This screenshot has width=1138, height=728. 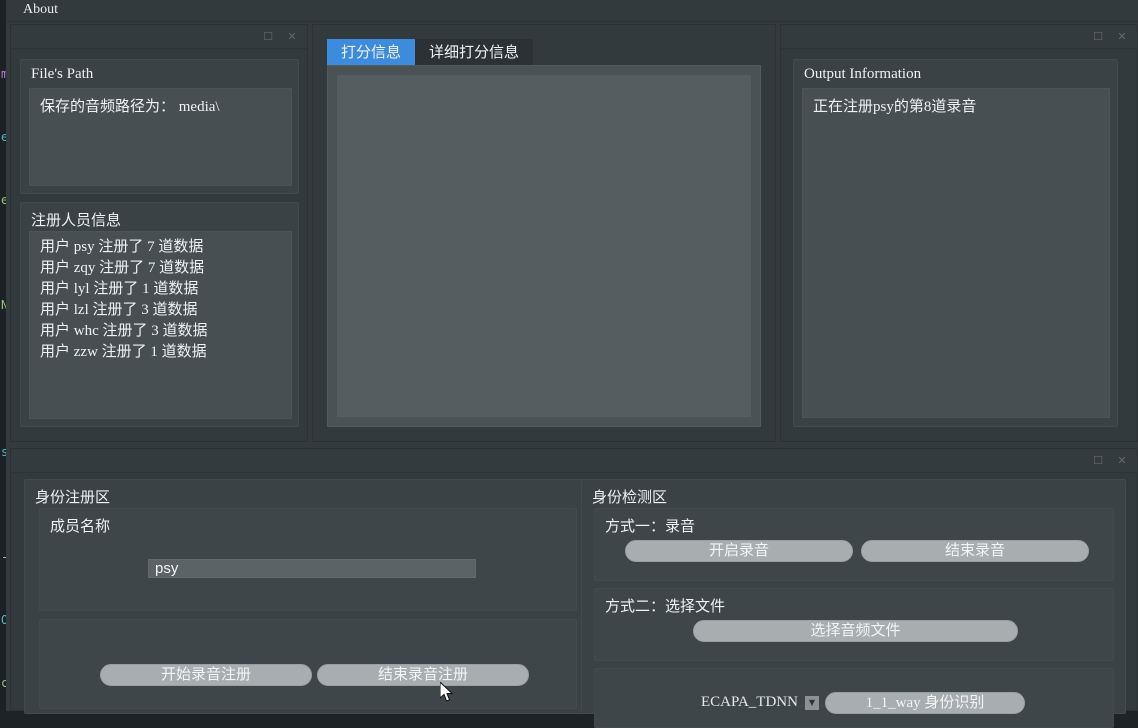 What do you see at coordinates (630, 498) in the screenshot?
I see `identity-detection-title: 身份检测区` at bounding box center [630, 498].